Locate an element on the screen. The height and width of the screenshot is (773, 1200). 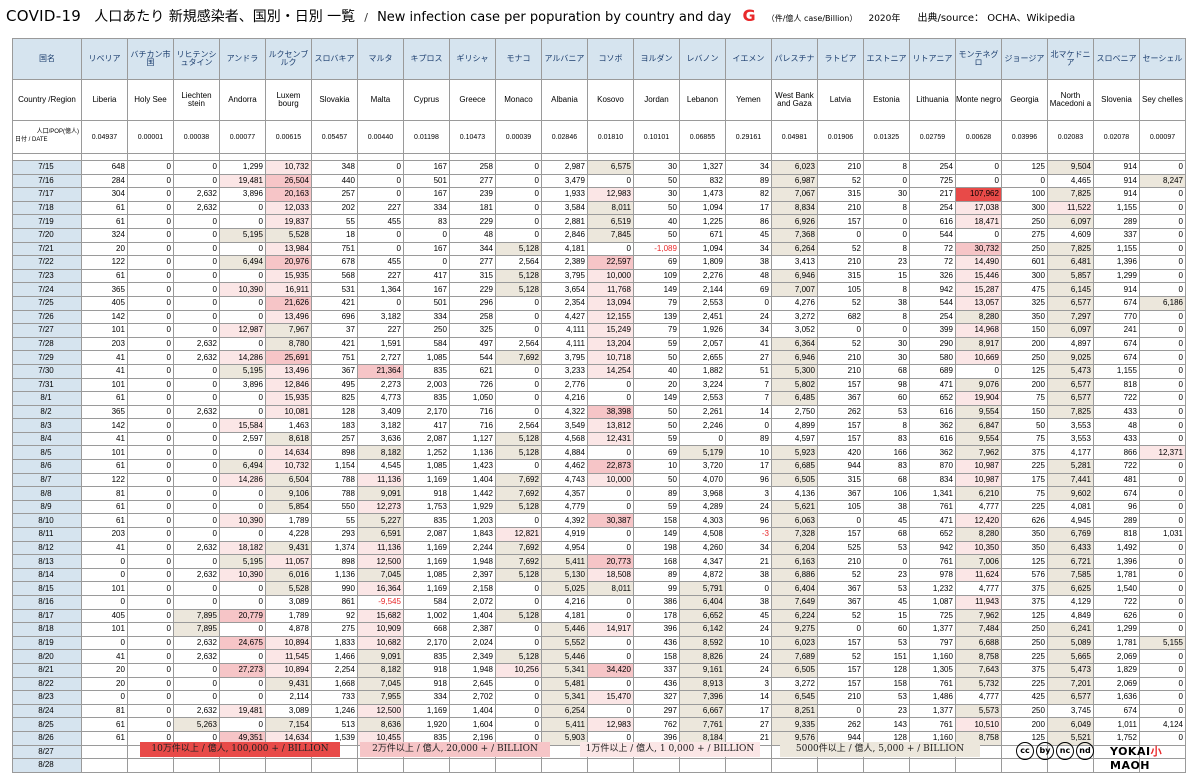
value-cell: 4,597 is located at coordinates (794, 439).